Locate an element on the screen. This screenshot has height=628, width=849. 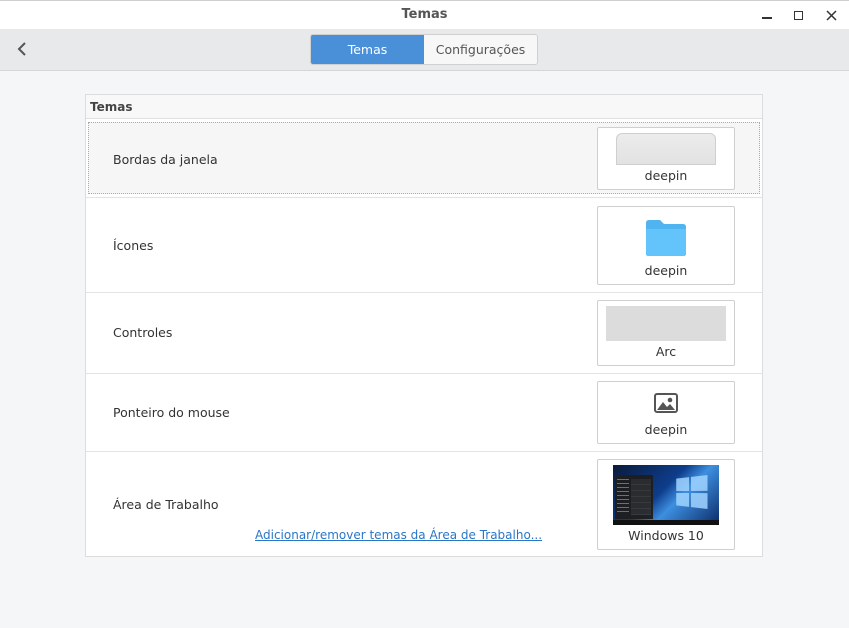
preview-name: Windows 10 is located at coordinates (666, 535).